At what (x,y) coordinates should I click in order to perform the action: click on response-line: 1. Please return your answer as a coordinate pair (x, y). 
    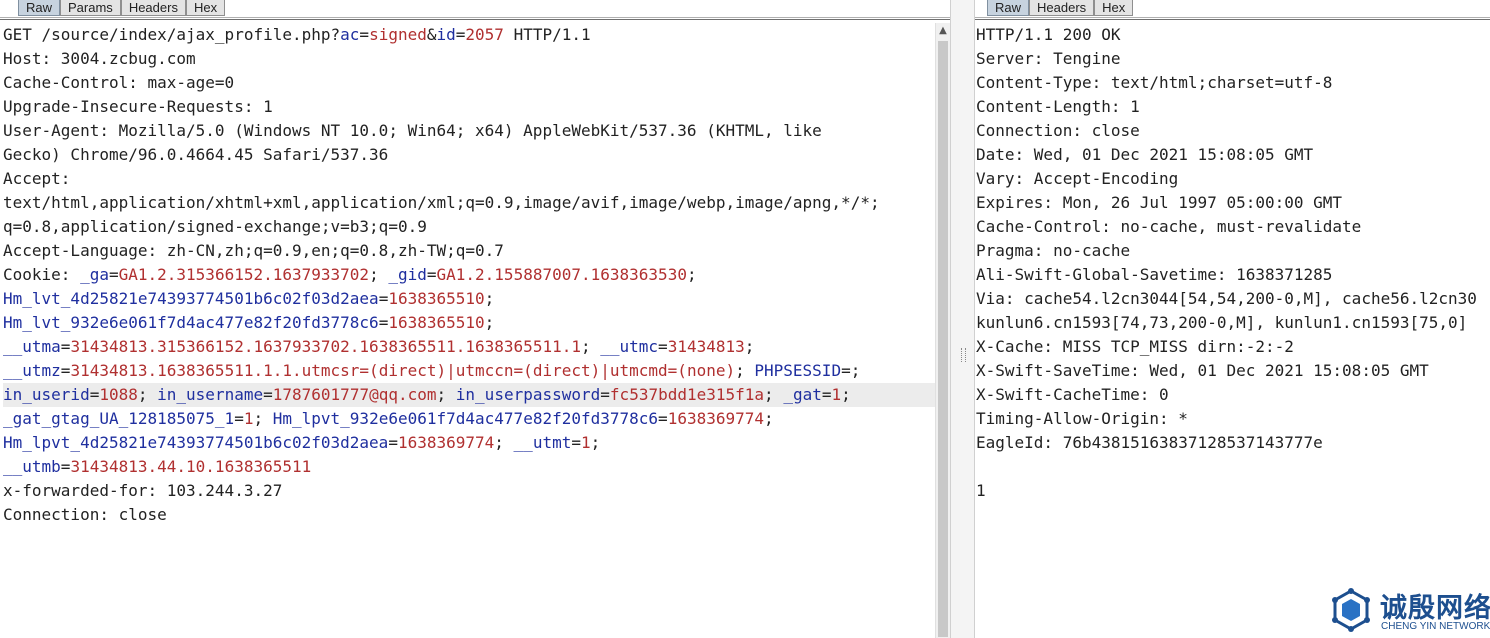
    Looking at the image, I should click on (981, 490).